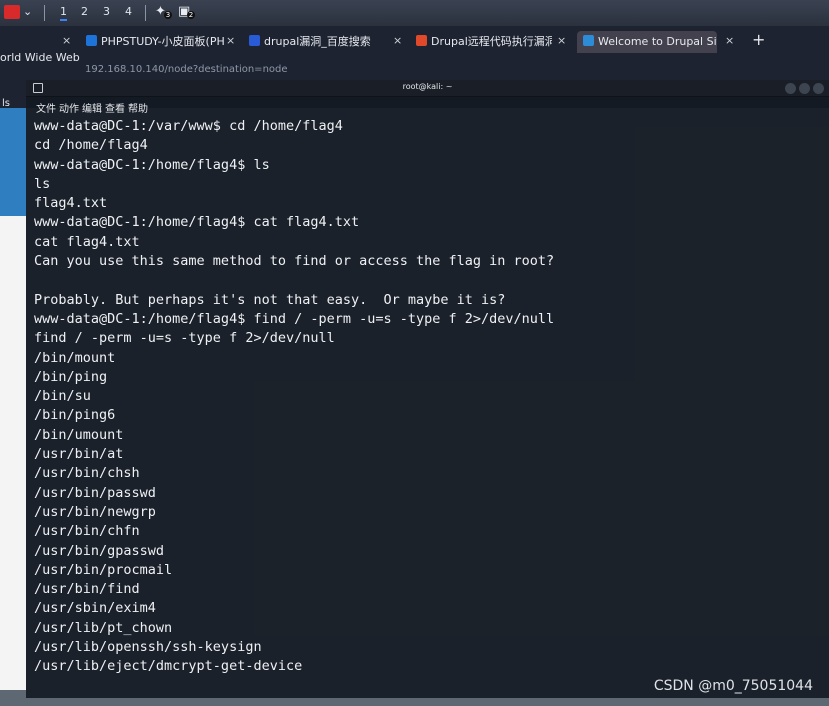 This screenshot has height=706, width=829. I want to click on terminal-line: www-data@DC-1:/home/flag4$ cat flag4.txt, so click(197, 222).